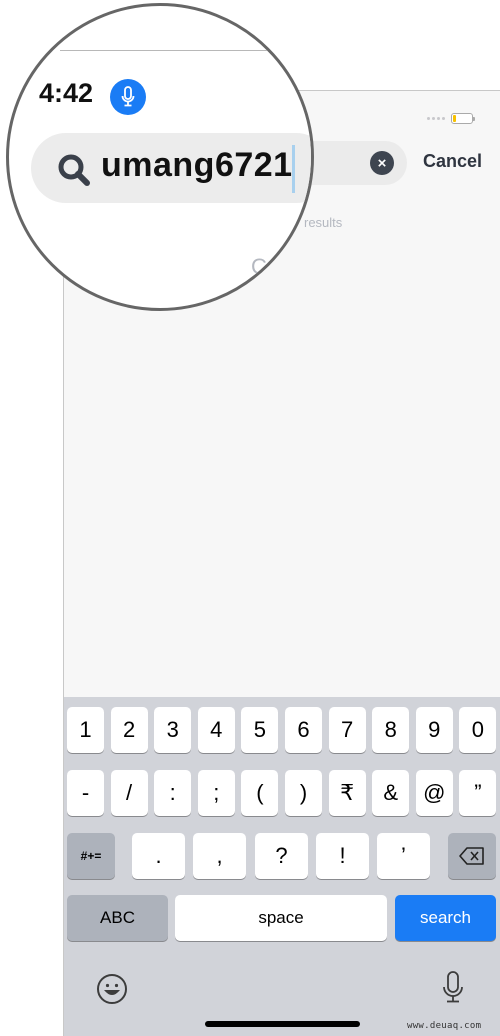 This screenshot has height=1036, width=500. I want to click on key-more-symbols: #+=, so click(91, 856).